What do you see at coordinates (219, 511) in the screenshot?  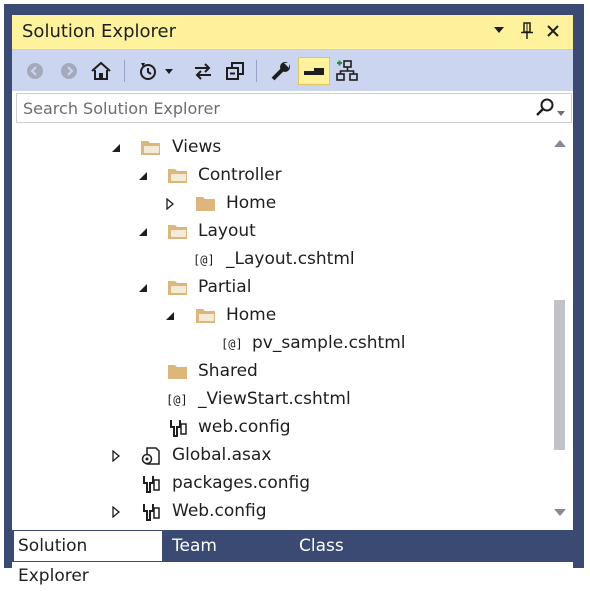 I see `tree-item-label: Web.config` at bounding box center [219, 511].